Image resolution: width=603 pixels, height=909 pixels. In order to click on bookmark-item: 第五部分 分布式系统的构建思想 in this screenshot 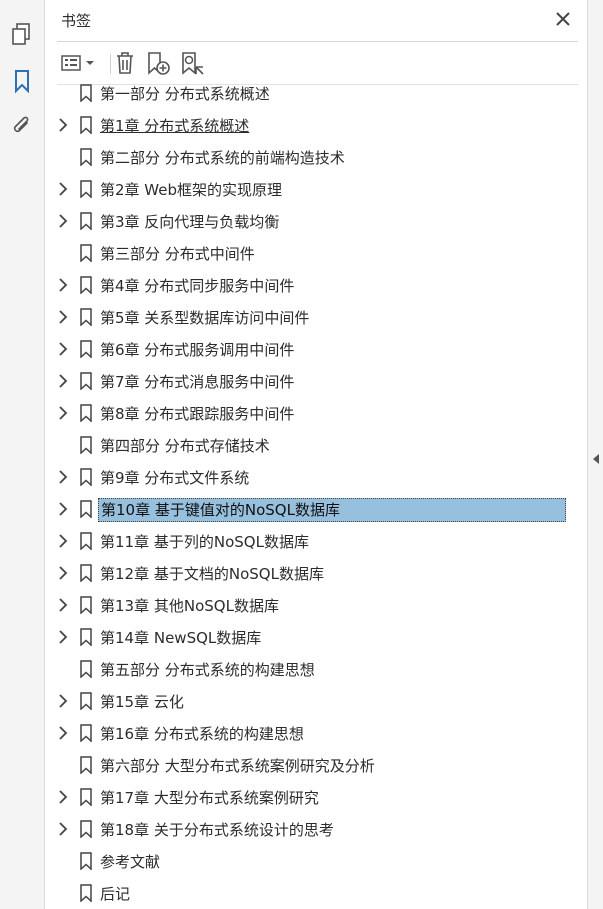, I will do `click(305, 669)`.